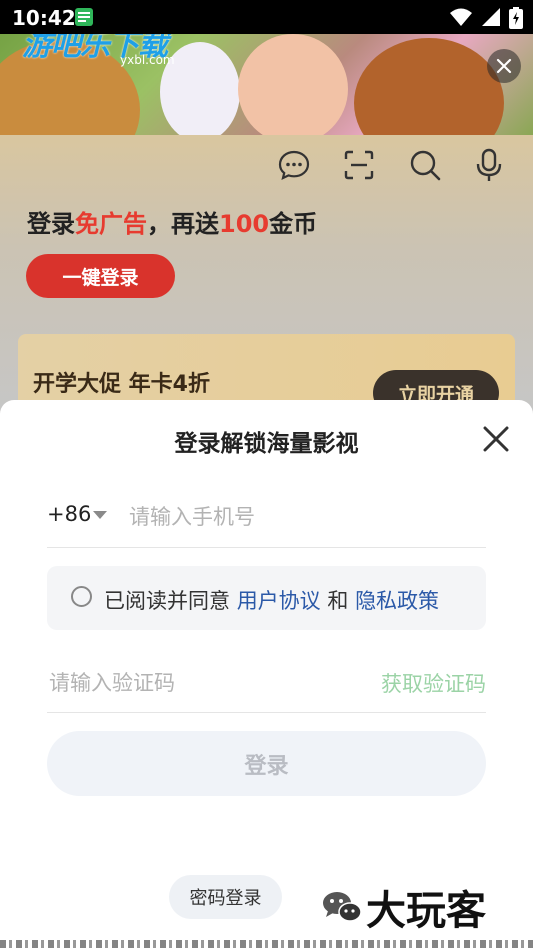  Describe the element at coordinates (51, 224) in the screenshot. I see `promo-prefix: 登录` at that location.